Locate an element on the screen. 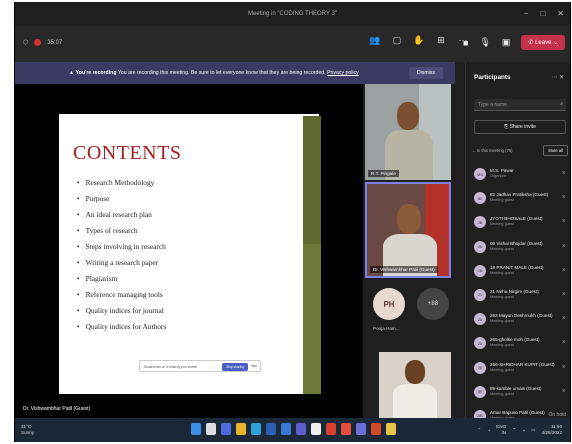 The image size is (572, 444). participant-name: 263 Mayuri Deshmukh (Guest) is located at coordinates (521, 316).